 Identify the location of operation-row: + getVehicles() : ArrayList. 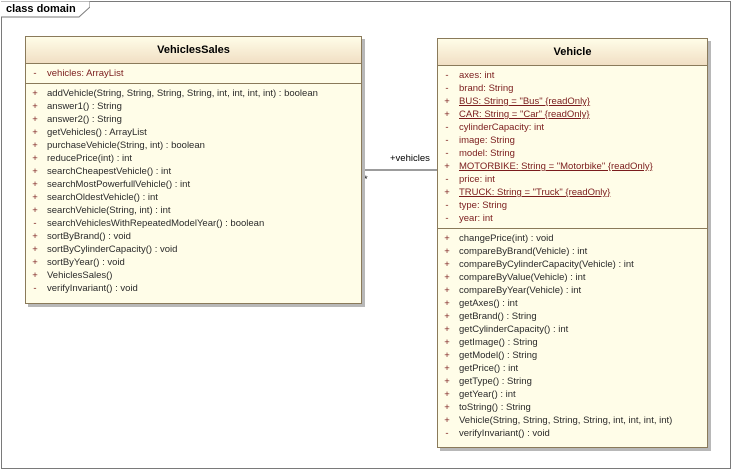
(193, 132).